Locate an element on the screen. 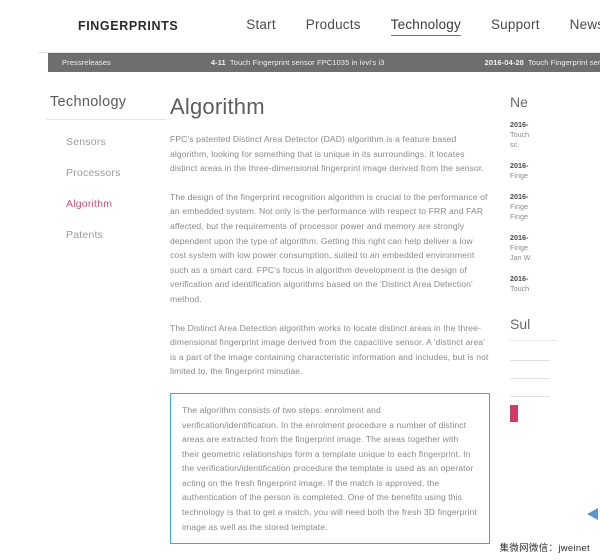 This screenshot has width=600, height=560. sidebar-item-sensors: Sensors is located at coordinates (118, 142).